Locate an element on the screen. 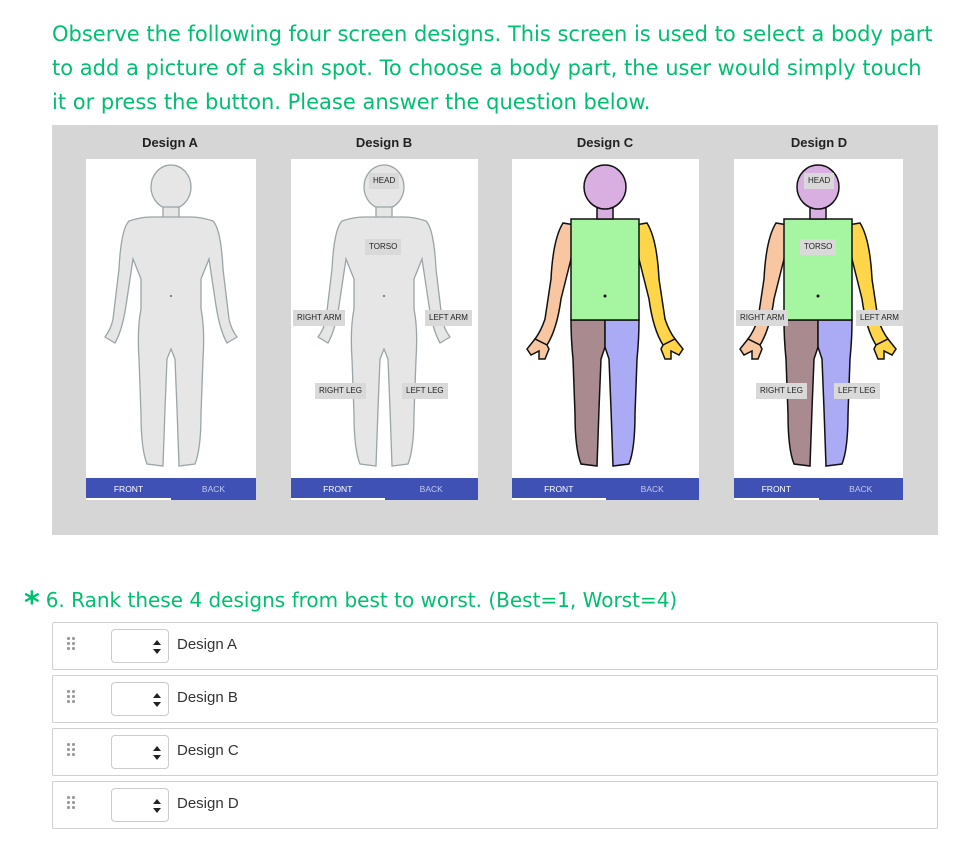 Image resolution: width=962 pixels, height=855 pixels. option-label: Design B is located at coordinates (207, 697).